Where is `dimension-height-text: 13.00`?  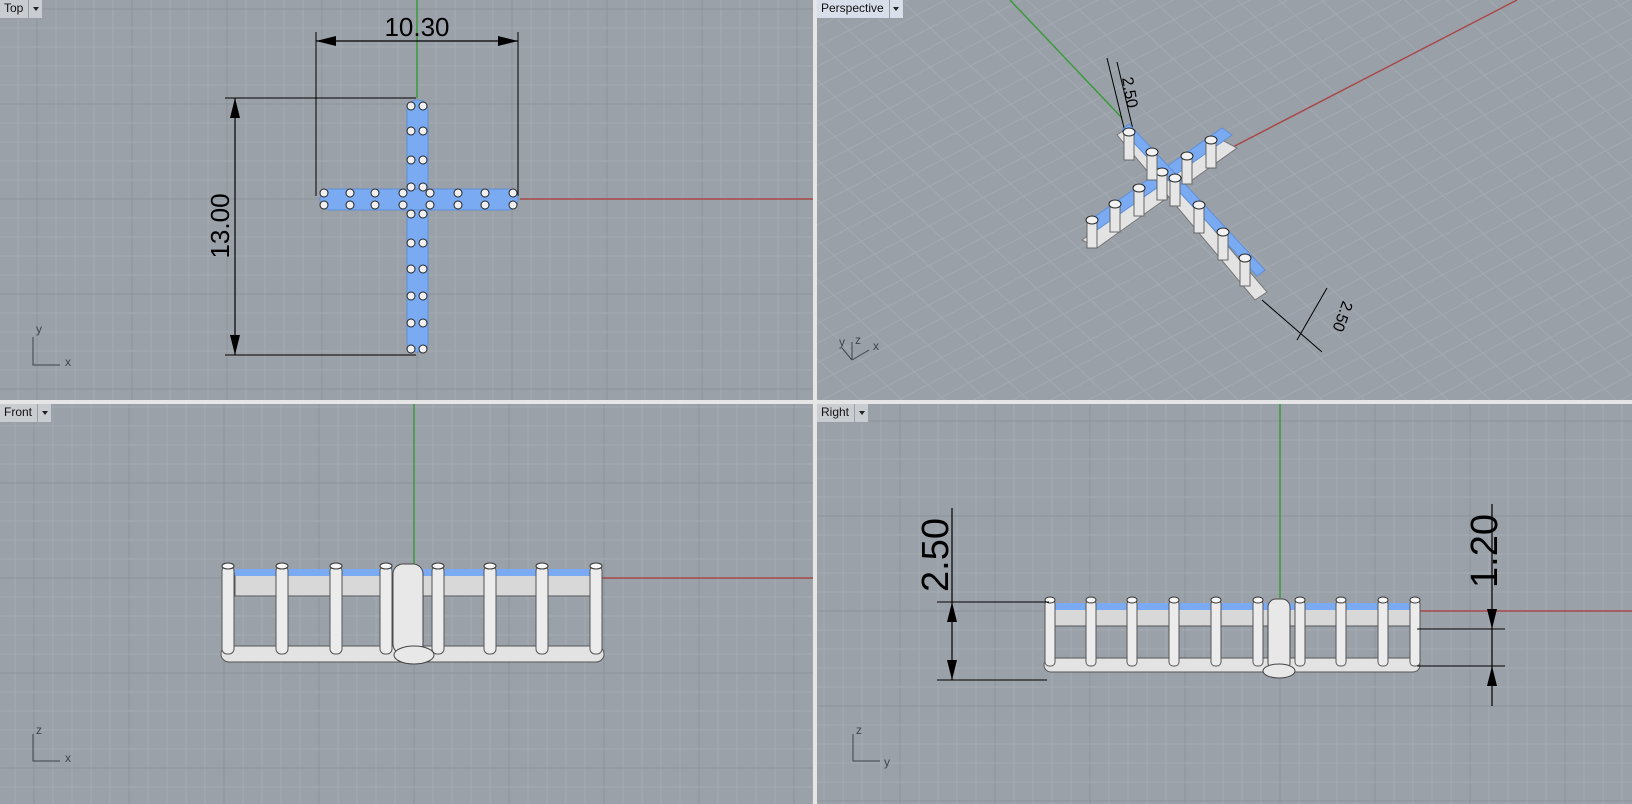 dimension-height-text: 13.00 is located at coordinates (220, 225).